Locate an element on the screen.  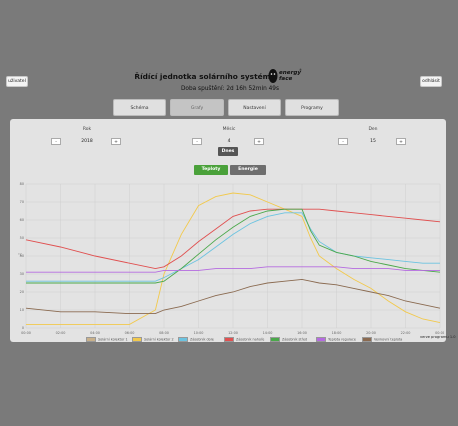
energyface-logo: energy face ® is located at coordinates (292, 77).